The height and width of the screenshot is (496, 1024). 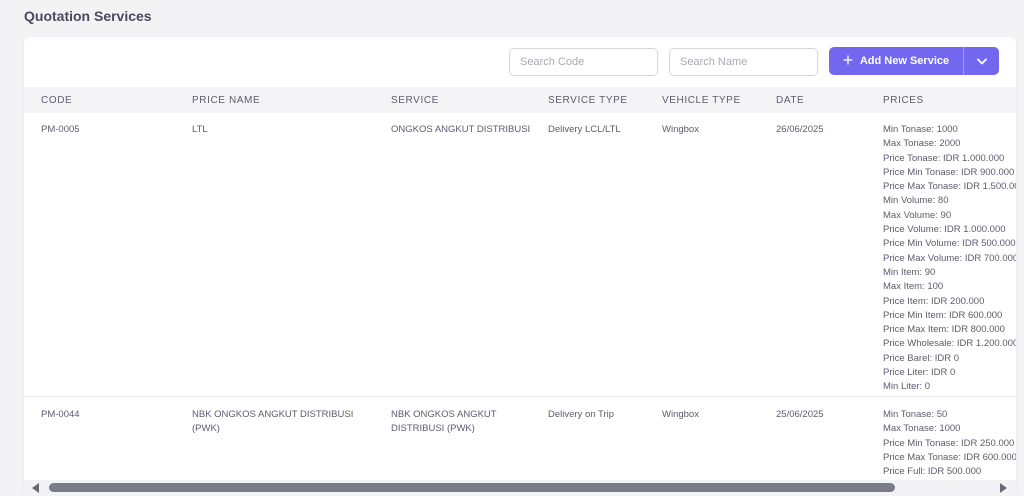 I want to click on horizontal-scrollbar, so click(x=520, y=488).